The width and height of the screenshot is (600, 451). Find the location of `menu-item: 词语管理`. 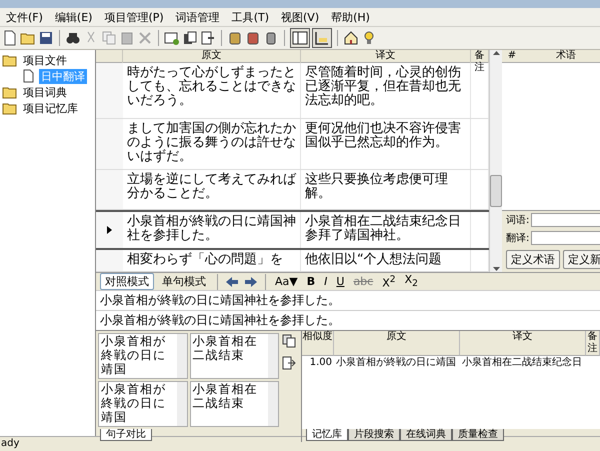

menu-item: 词语管理 is located at coordinates (198, 17).